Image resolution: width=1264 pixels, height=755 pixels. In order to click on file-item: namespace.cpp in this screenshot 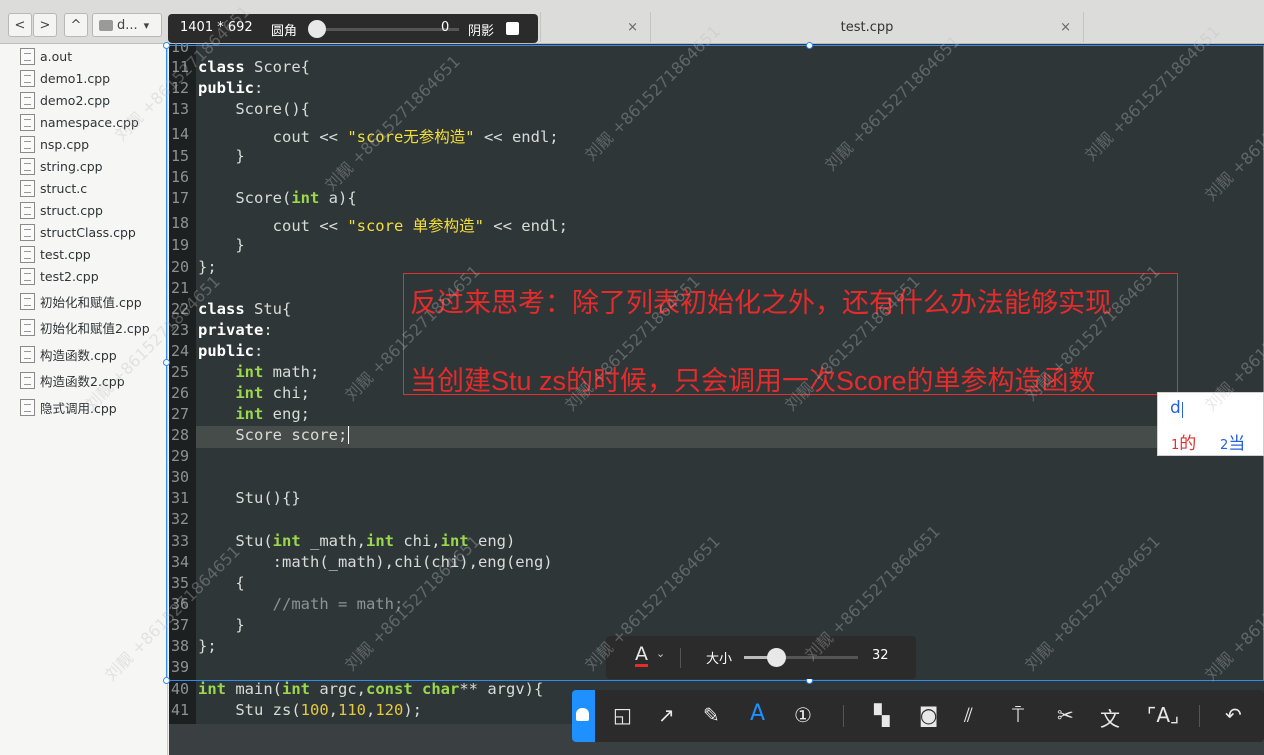, I will do `click(79, 122)`.